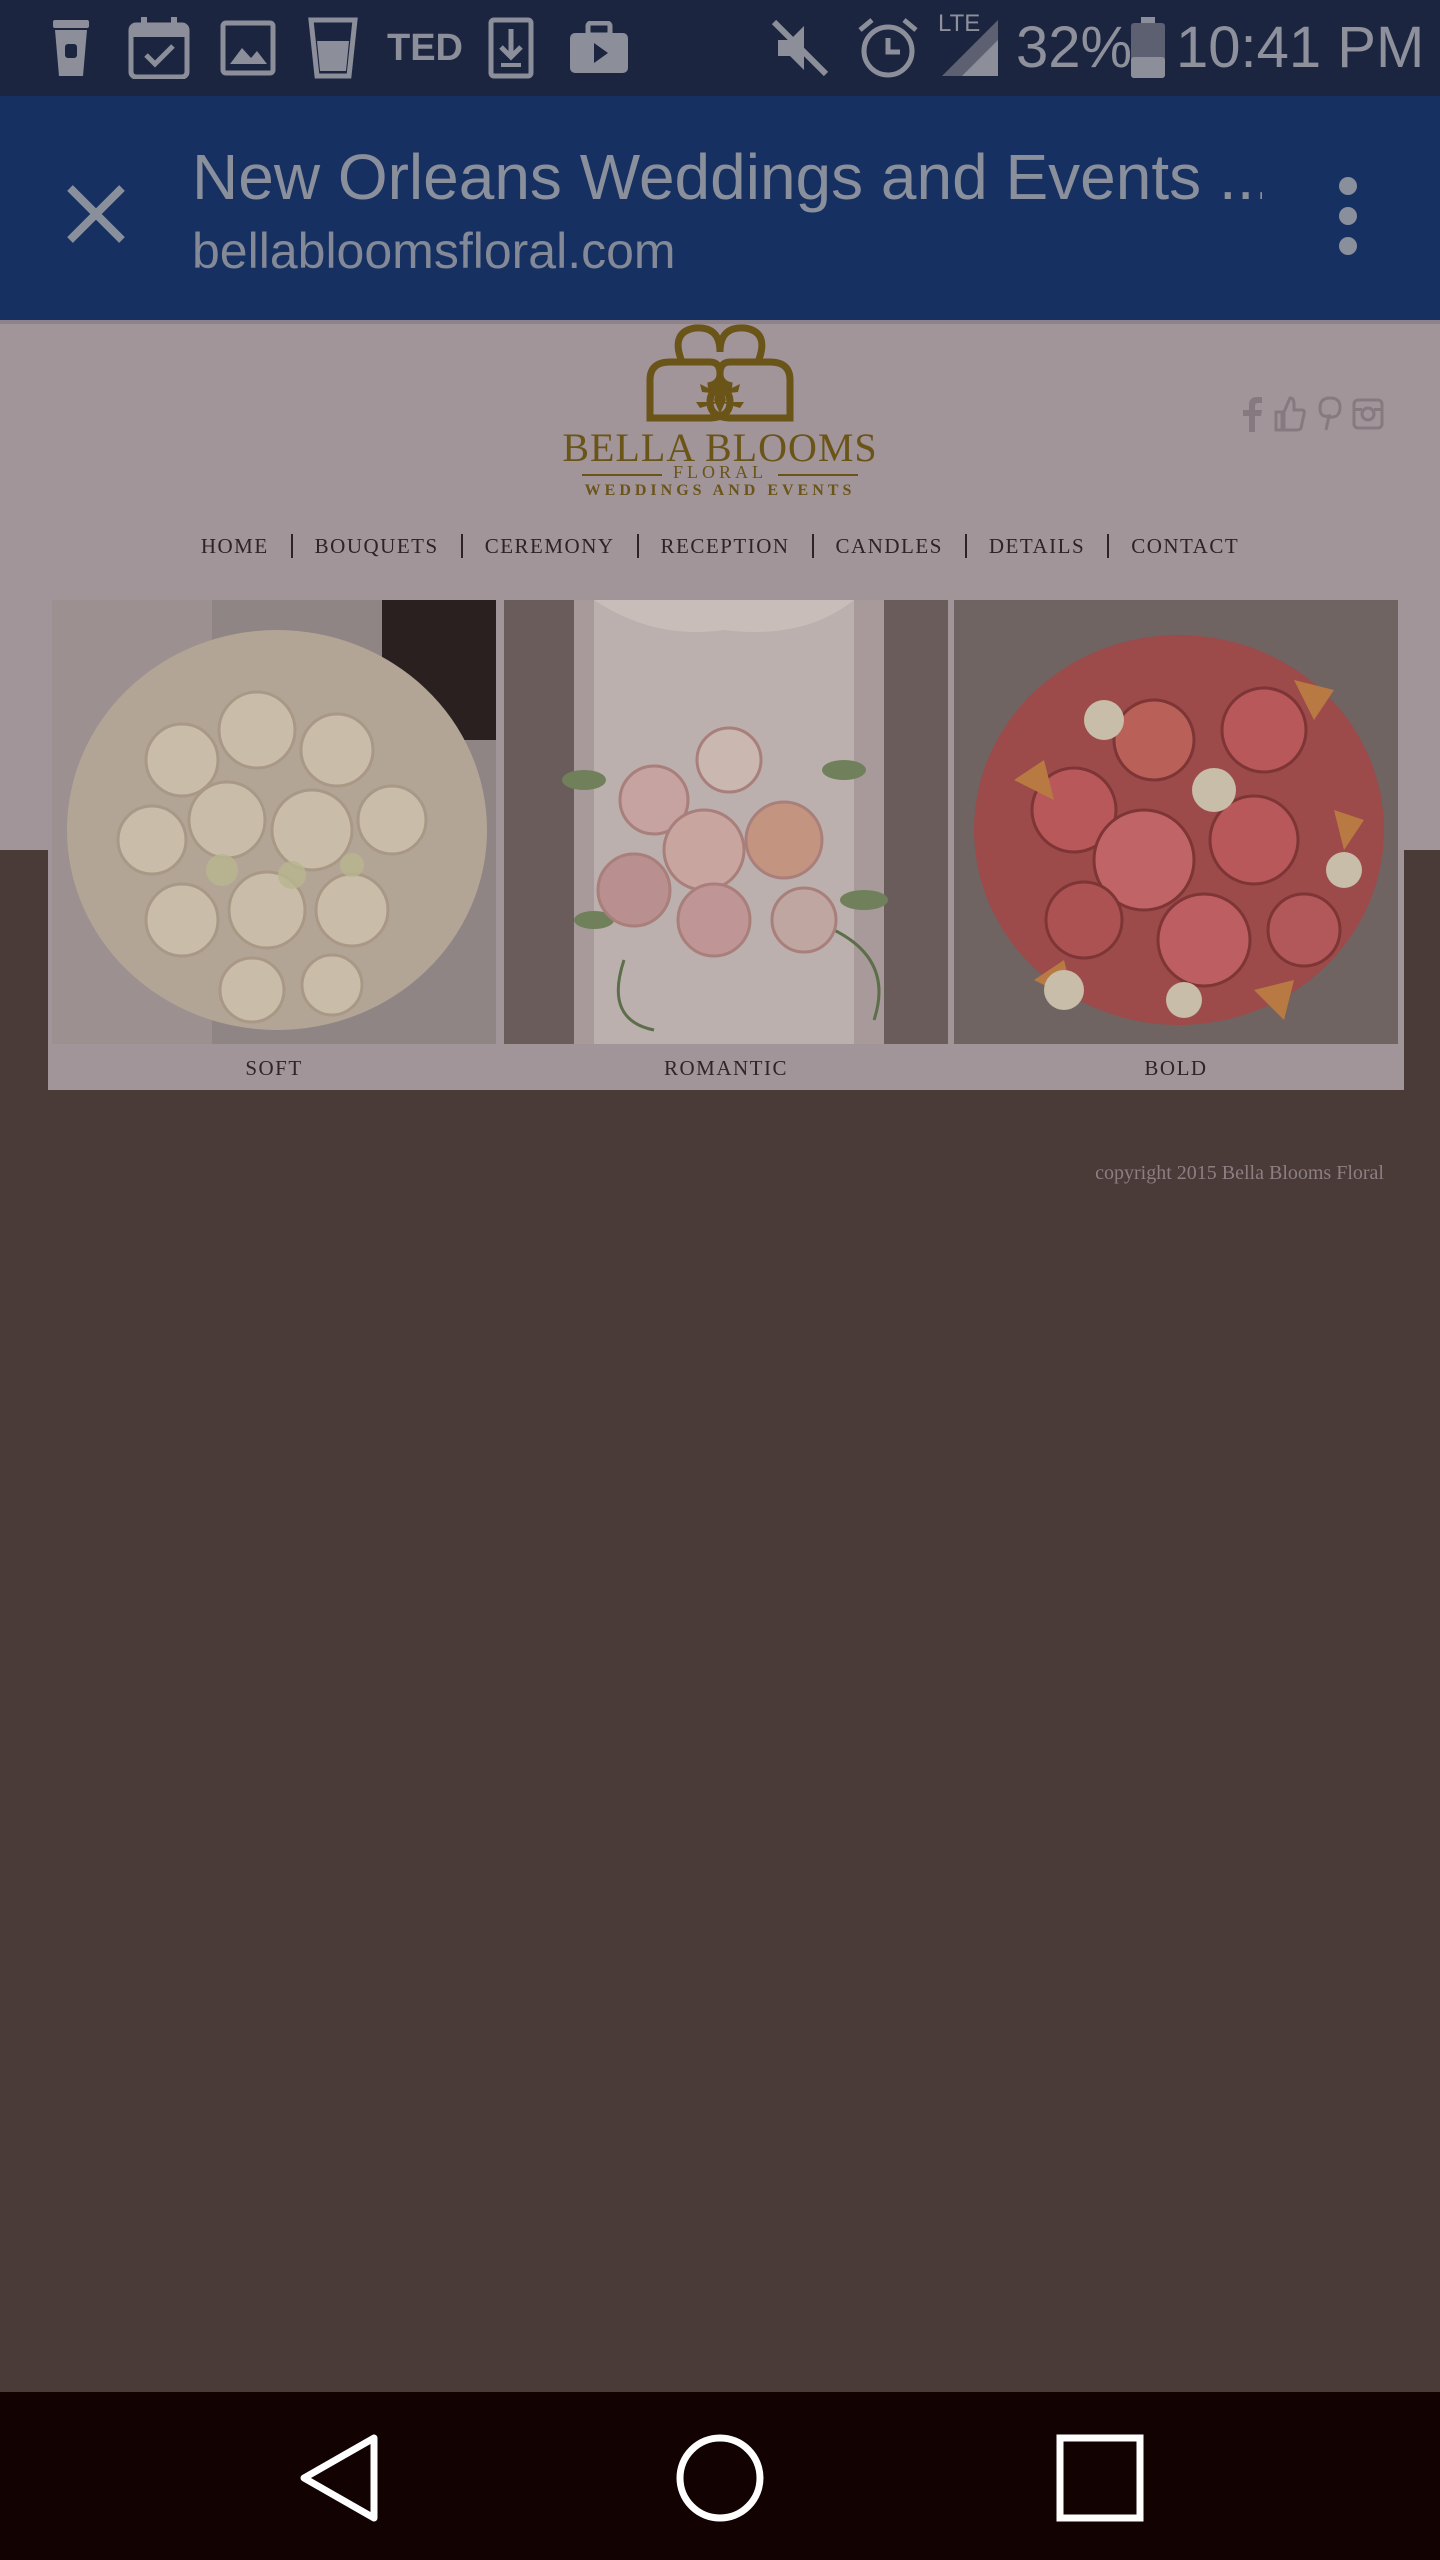 The image size is (1440, 2560). What do you see at coordinates (888, 48) in the screenshot?
I see `alarm-icon` at bounding box center [888, 48].